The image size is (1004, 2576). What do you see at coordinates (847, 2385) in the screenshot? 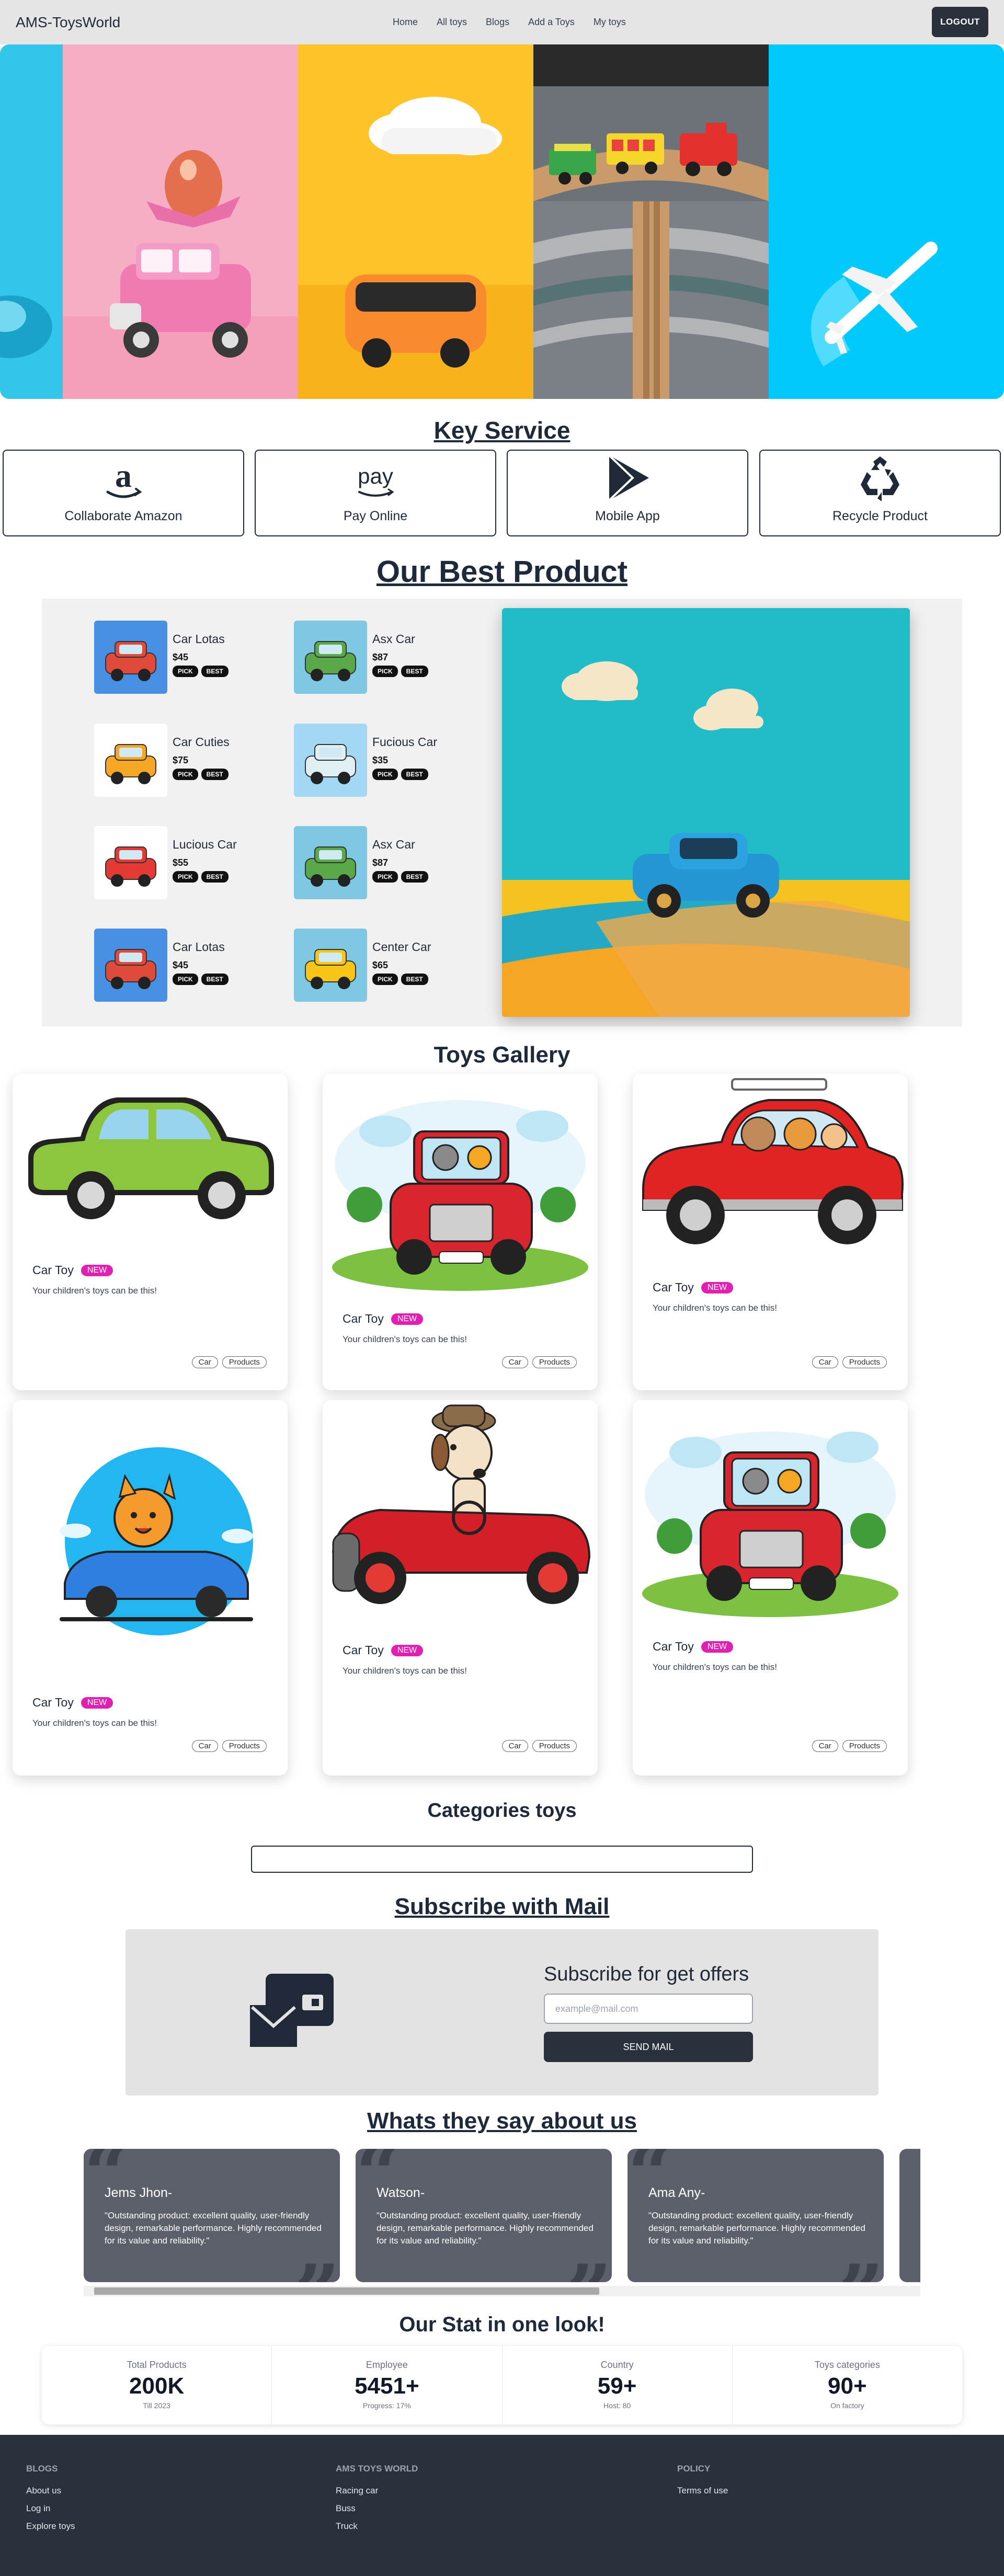
I see `stat-toys-categories: Toys categories 90+ On factory` at bounding box center [847, 2385].